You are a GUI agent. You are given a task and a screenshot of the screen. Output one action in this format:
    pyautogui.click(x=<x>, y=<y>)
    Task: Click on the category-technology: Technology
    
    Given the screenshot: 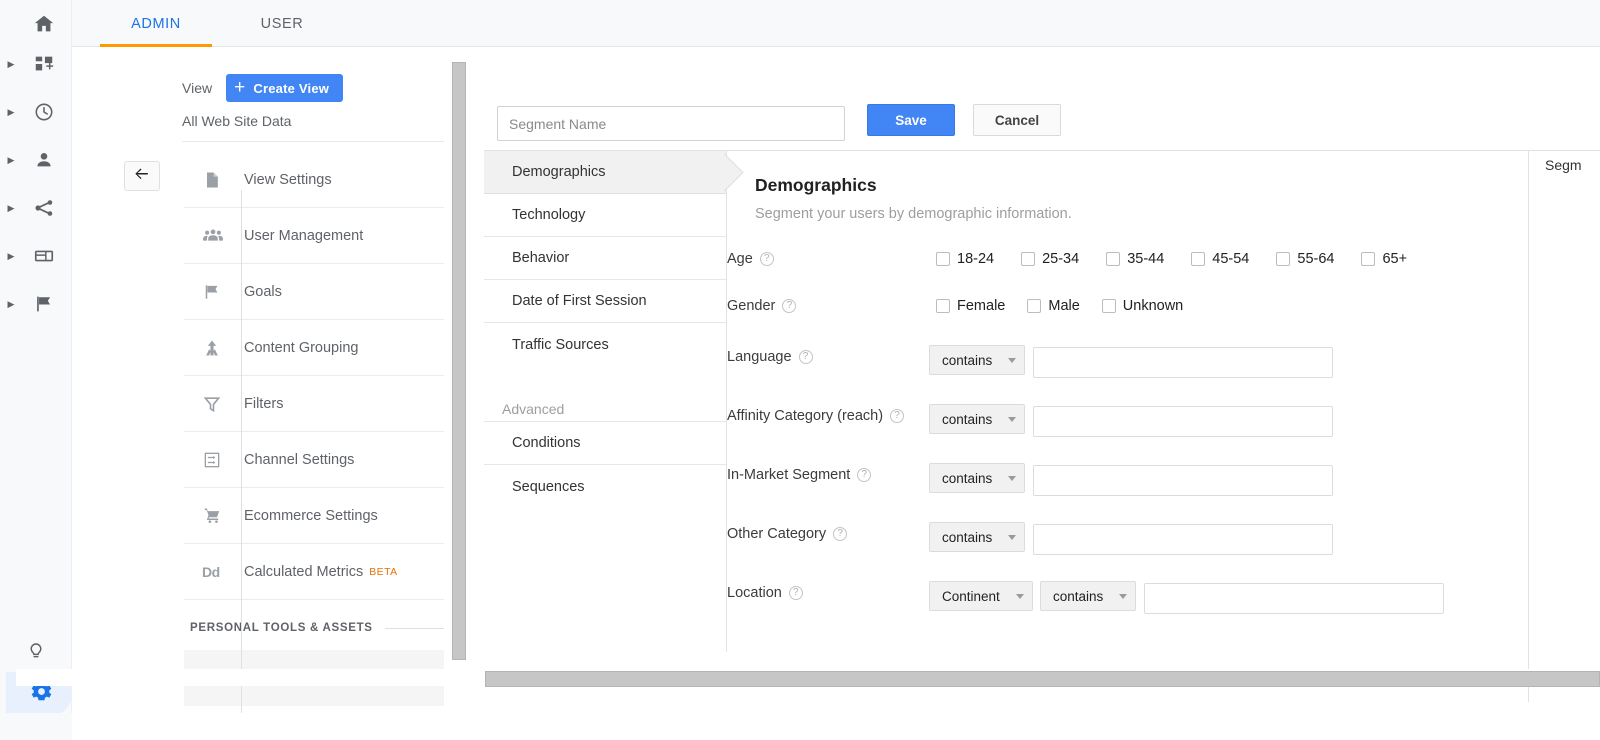 What is the action you would take?
    pyautogui.click(x=605, y=215)
    